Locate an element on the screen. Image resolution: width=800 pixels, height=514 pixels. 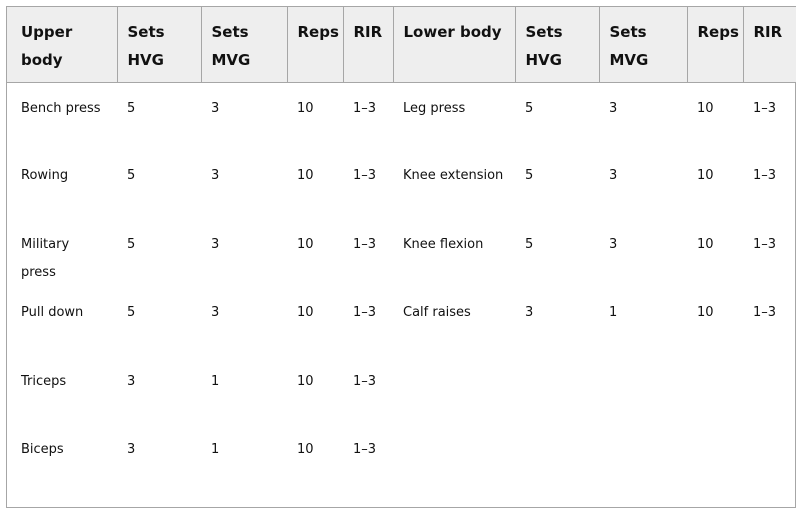
header-upper-rir: RIR is located at coordinates (368, 45).